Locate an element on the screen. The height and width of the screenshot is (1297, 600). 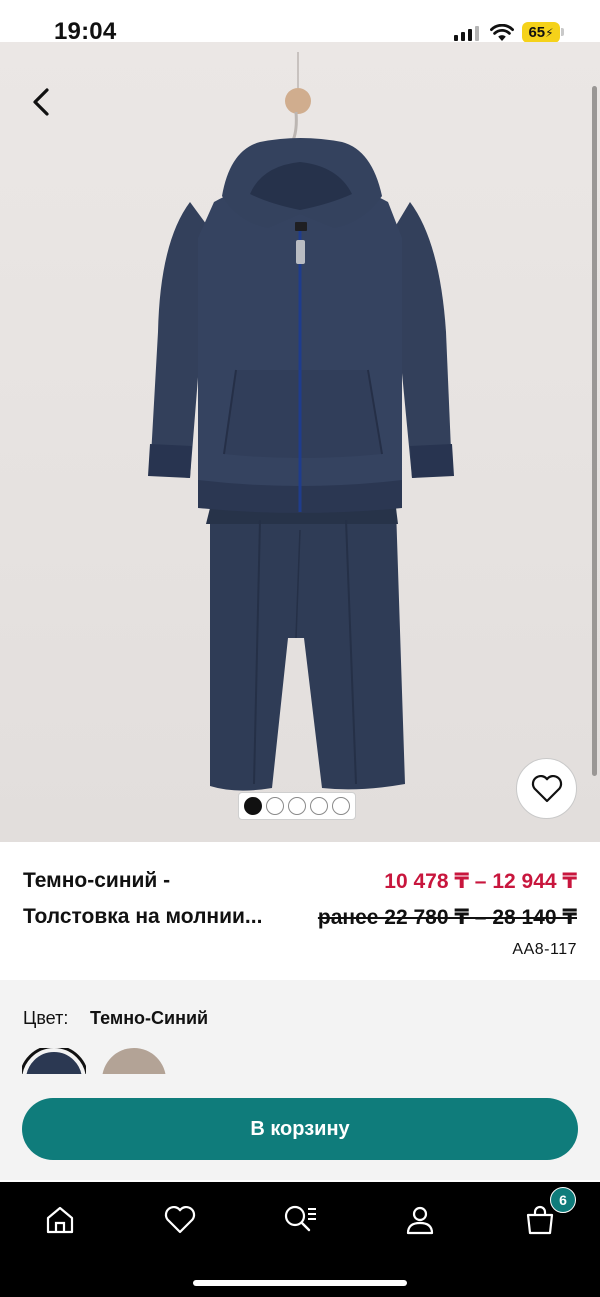
battery-charging-icon: 65⚡ is located at coordinates (541, 32).